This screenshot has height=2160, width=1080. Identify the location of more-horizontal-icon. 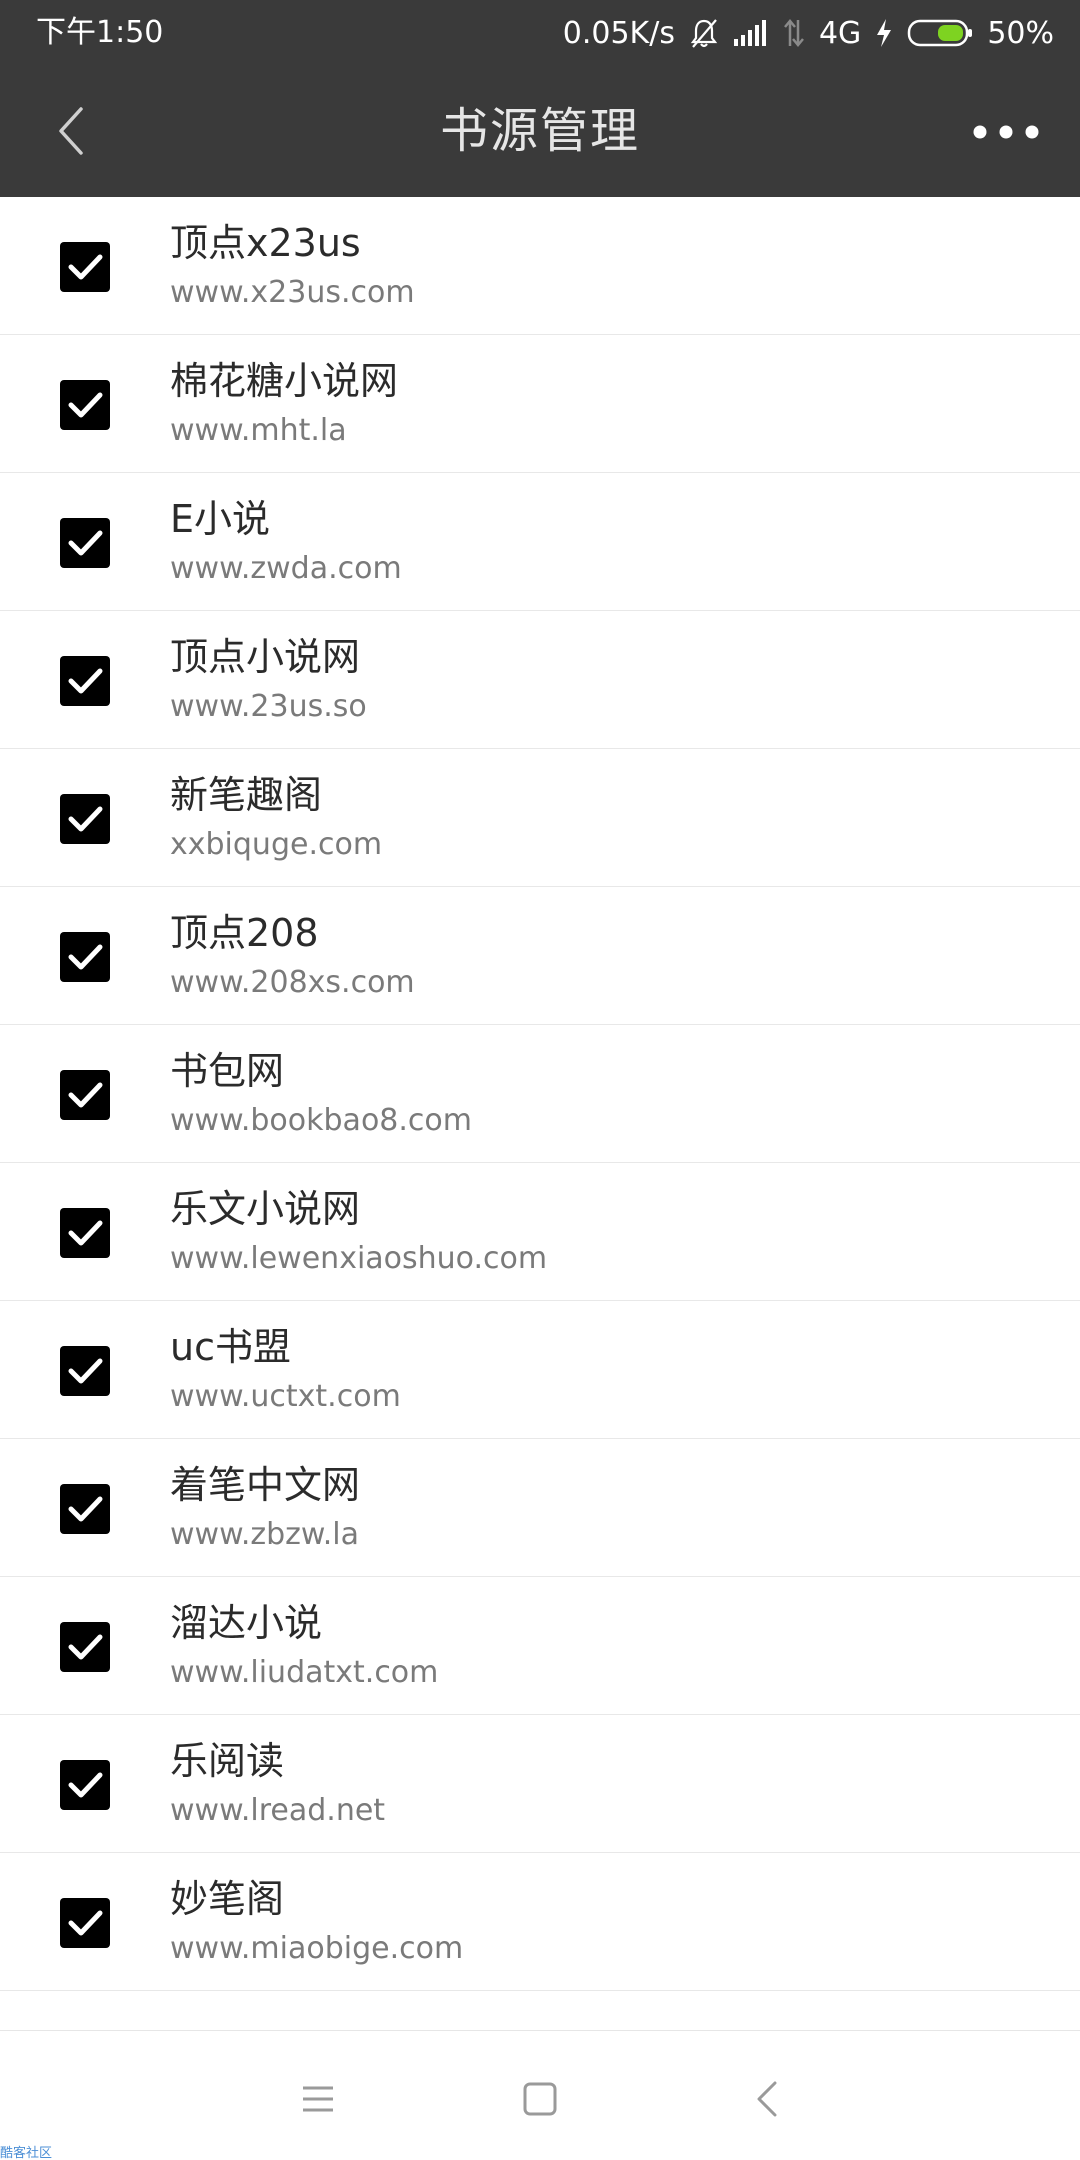
(1006, 132).